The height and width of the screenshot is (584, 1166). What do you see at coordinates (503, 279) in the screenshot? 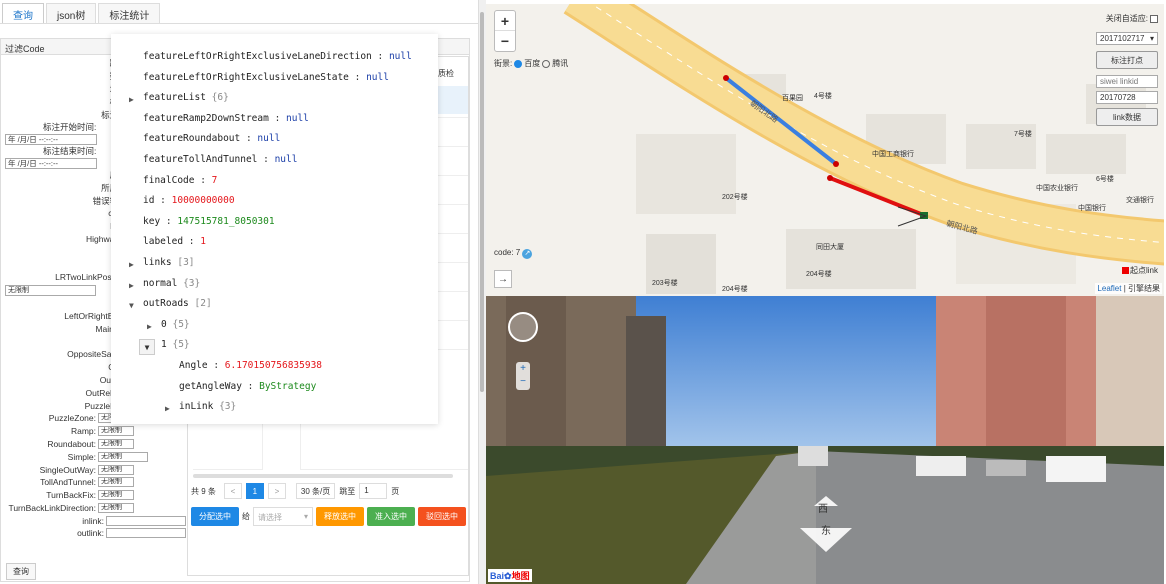
I see `arrow-right-icon: →` at bounding box center [503, 279].